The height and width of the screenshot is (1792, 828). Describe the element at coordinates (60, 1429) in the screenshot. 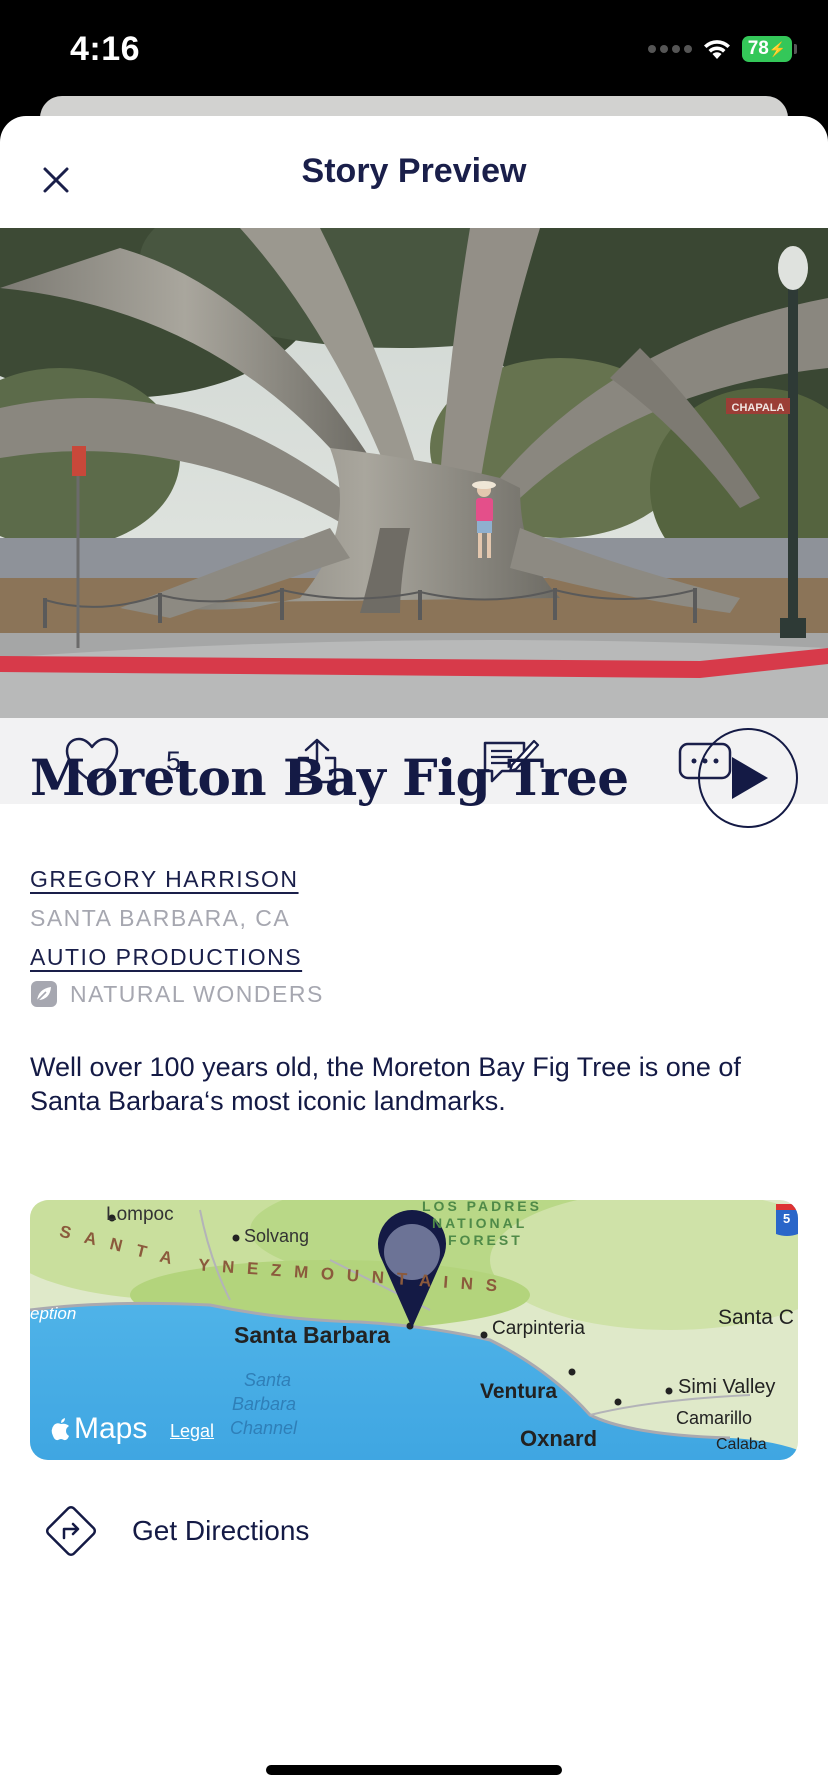

I see `apple-logo-icon` at that location.